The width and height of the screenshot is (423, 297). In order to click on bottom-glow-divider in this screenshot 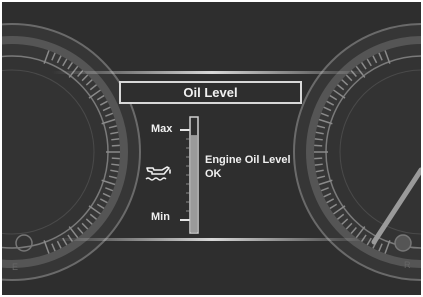, I will do `click(212, 239)`.